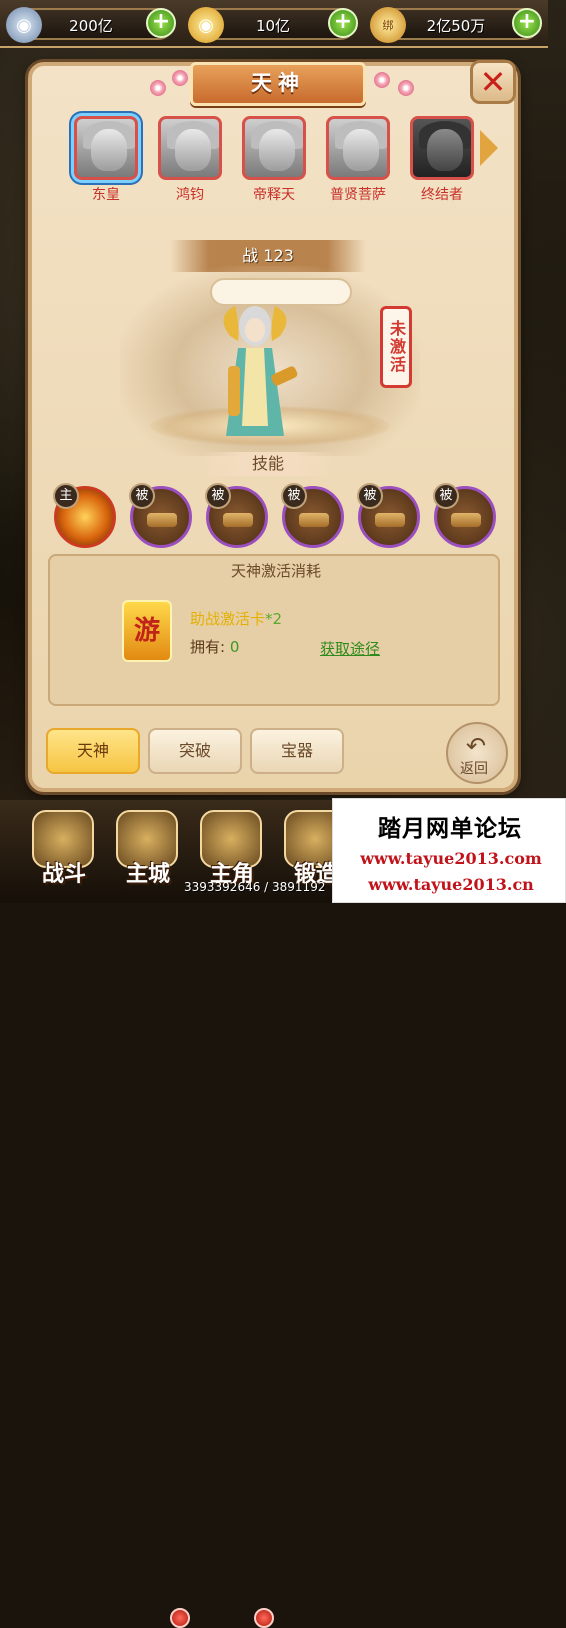 This screenshot has width=566, height=1628. I want to click on hero-item: 东皇, so click(106, 160).